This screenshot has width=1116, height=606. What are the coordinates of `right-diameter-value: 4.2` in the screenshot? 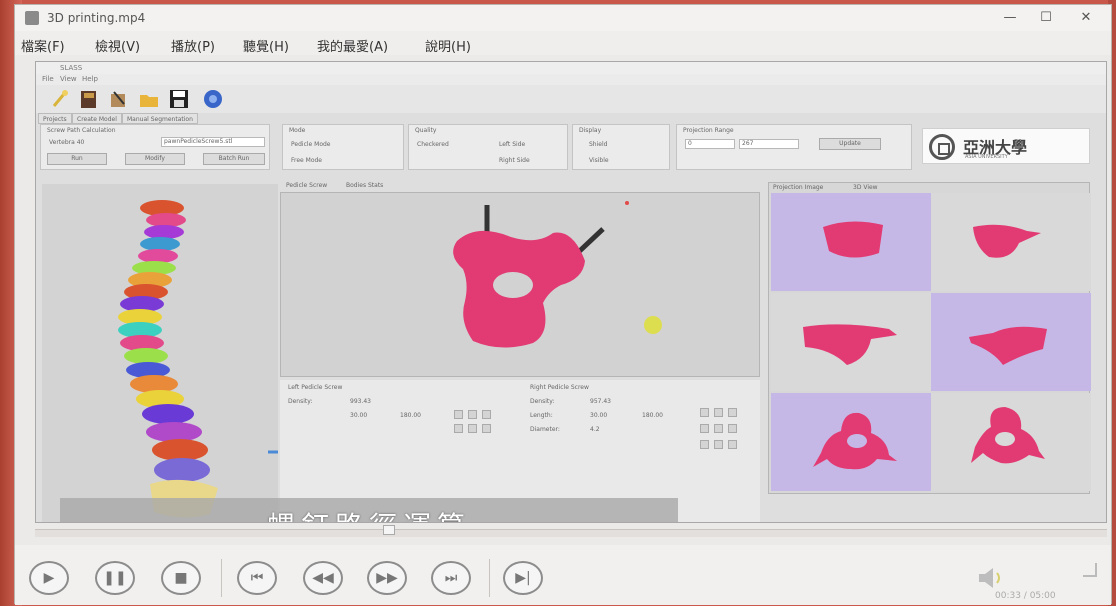 It's located at (595, 429).